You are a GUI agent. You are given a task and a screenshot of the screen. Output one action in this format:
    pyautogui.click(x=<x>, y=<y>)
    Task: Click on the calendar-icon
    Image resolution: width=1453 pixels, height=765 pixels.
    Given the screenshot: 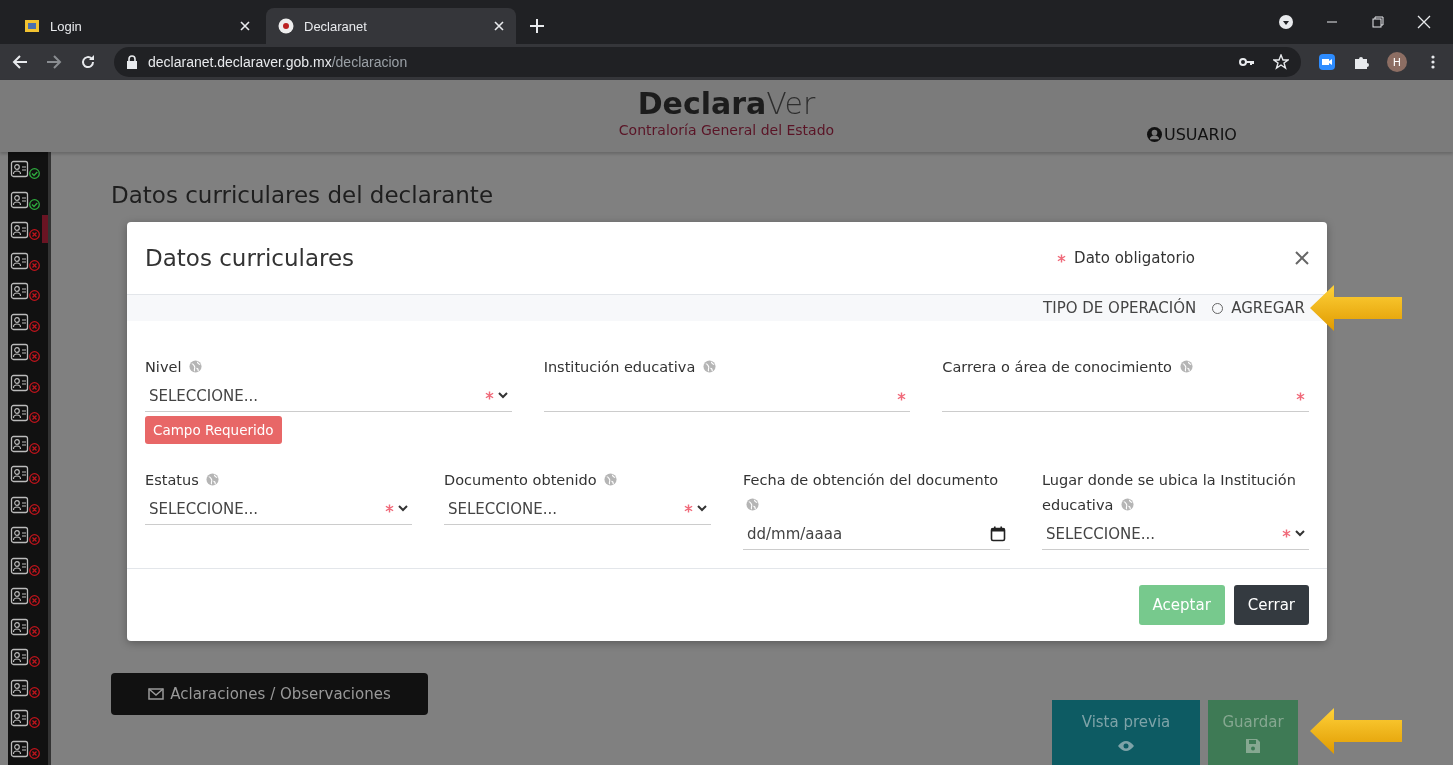 What is the action you would take?
    pyautogui.click(x=998, y=533)
    